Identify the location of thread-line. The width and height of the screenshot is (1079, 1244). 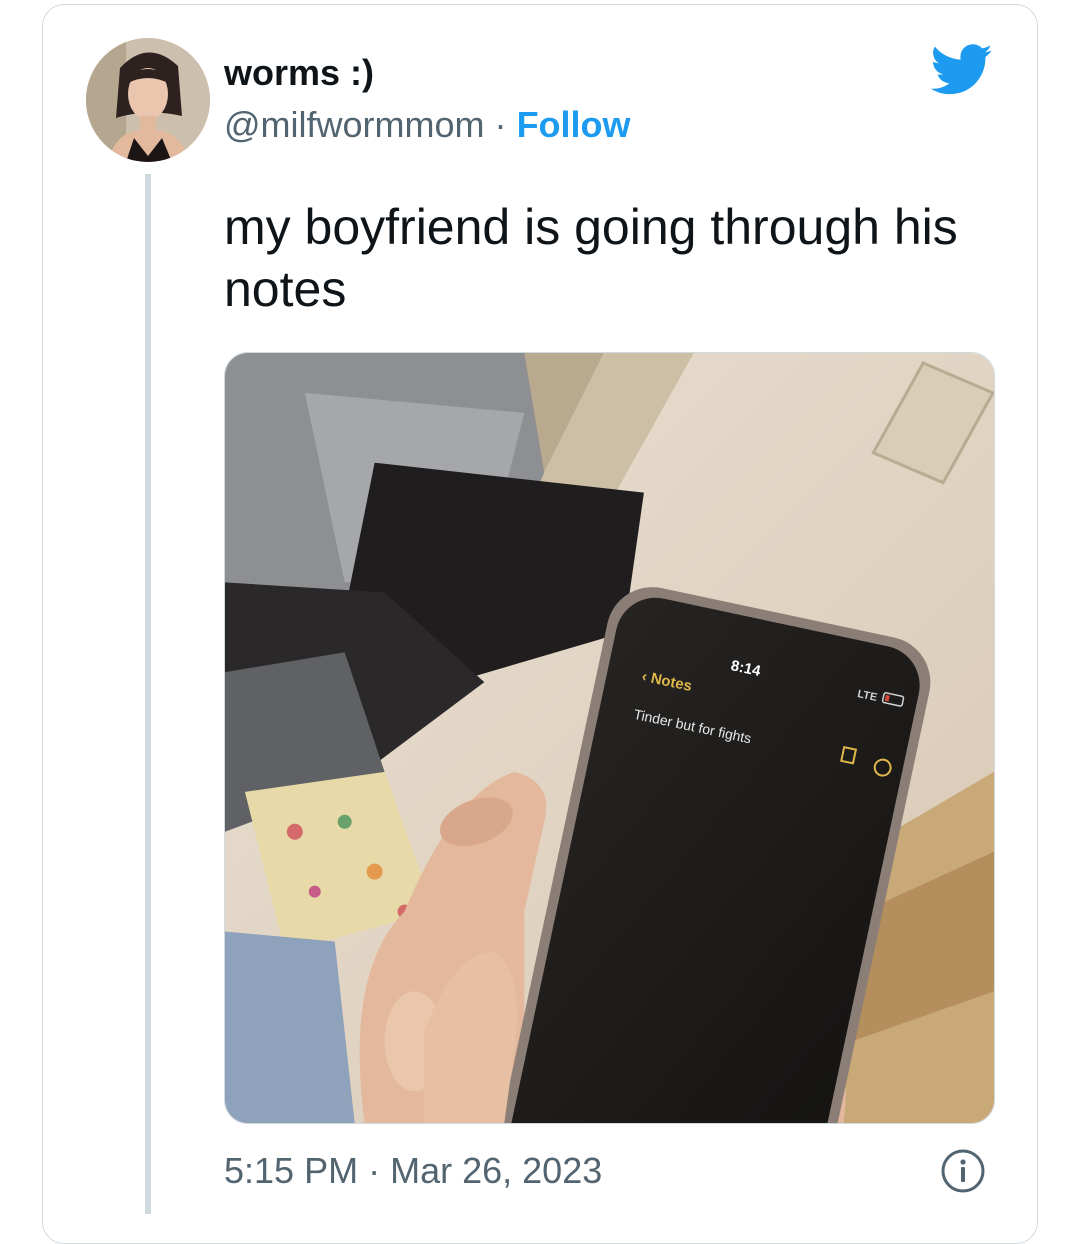
(148, 694).